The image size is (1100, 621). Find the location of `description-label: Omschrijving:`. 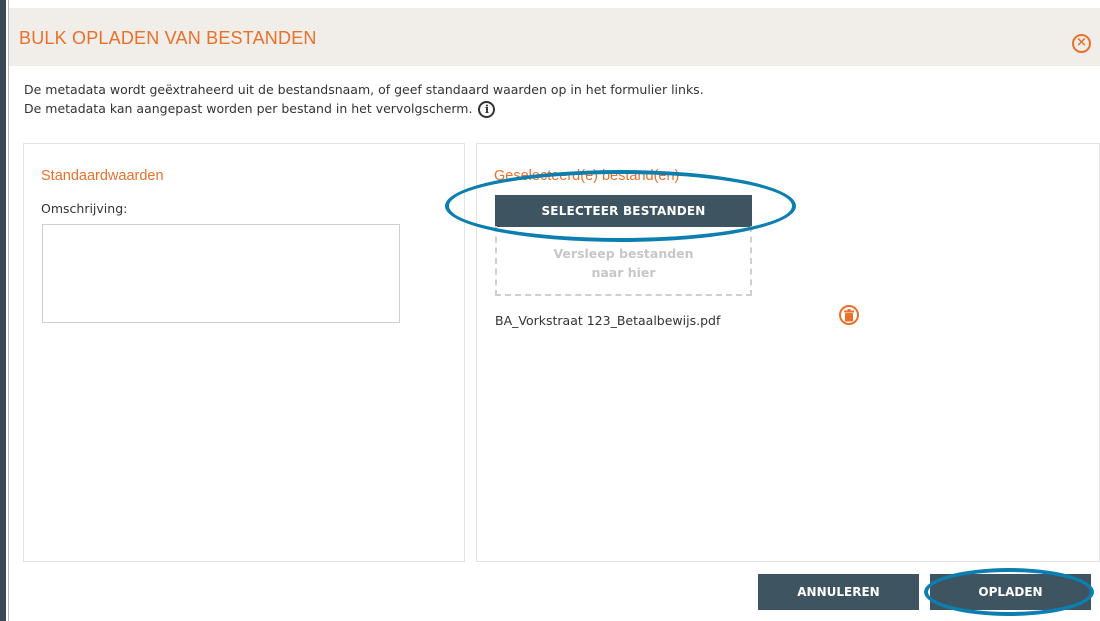

description-label: Omschrijving: is located at coordinates (84, 208).